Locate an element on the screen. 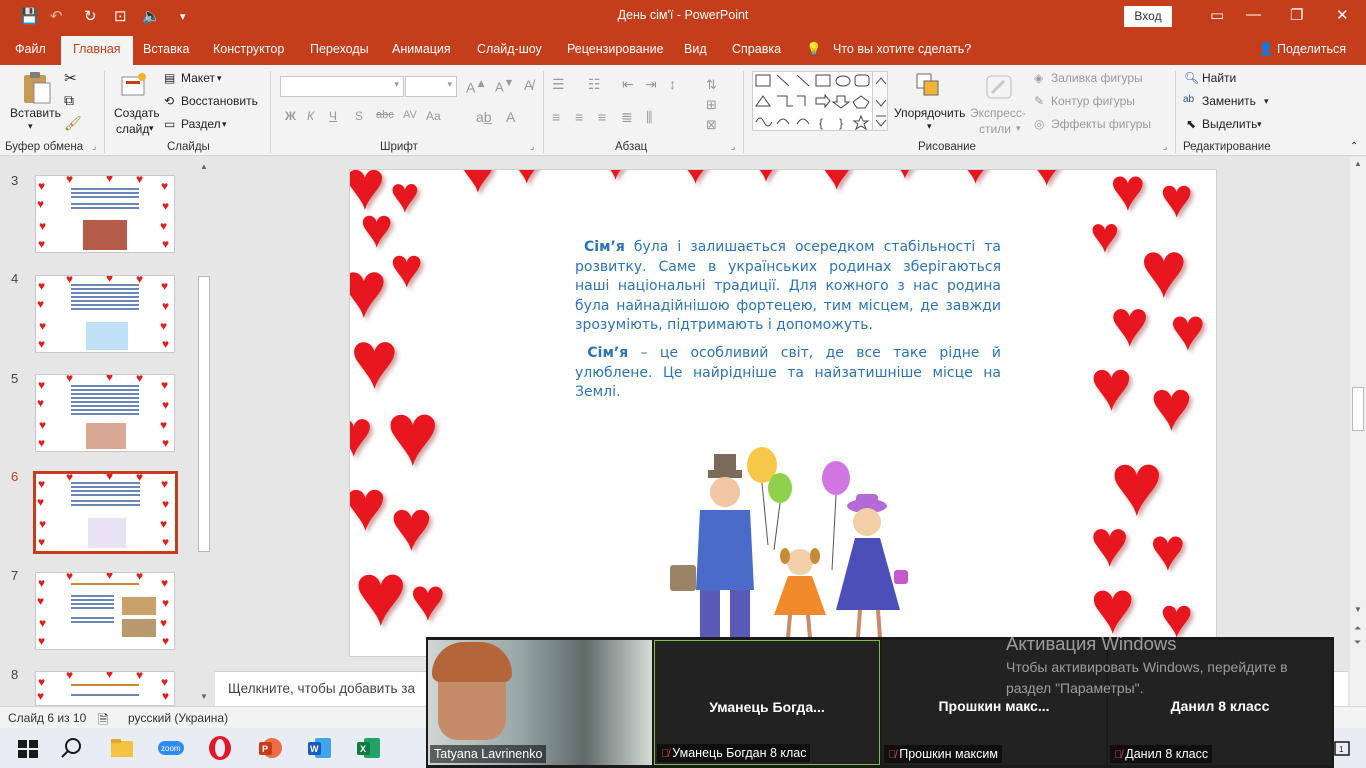 Image resolution: width=1366 pixels, height=768 pixels. slide-thumbnail-6: ♥ ♥ ♥ ♥ ♥ ♥ ♥ ♥ ♥ ♥ ♥ is located at coordinates (105, 512).